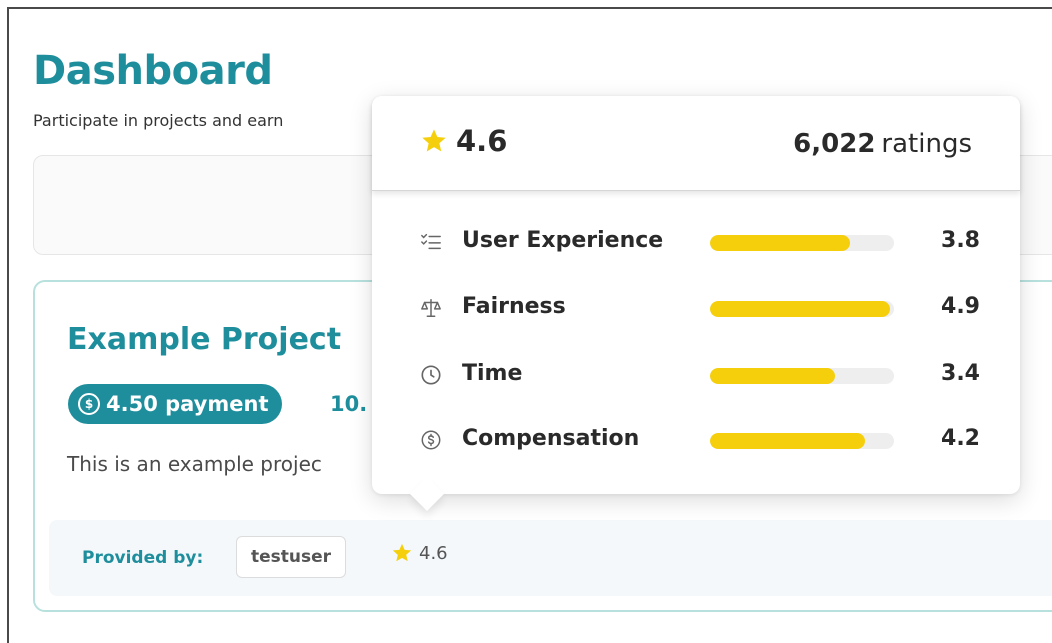  What do you see at coordinates (700, 242) in the screenshot?
I see `rating-row-user-experience: User Experience 3.8` at bounding box center [700, 242].